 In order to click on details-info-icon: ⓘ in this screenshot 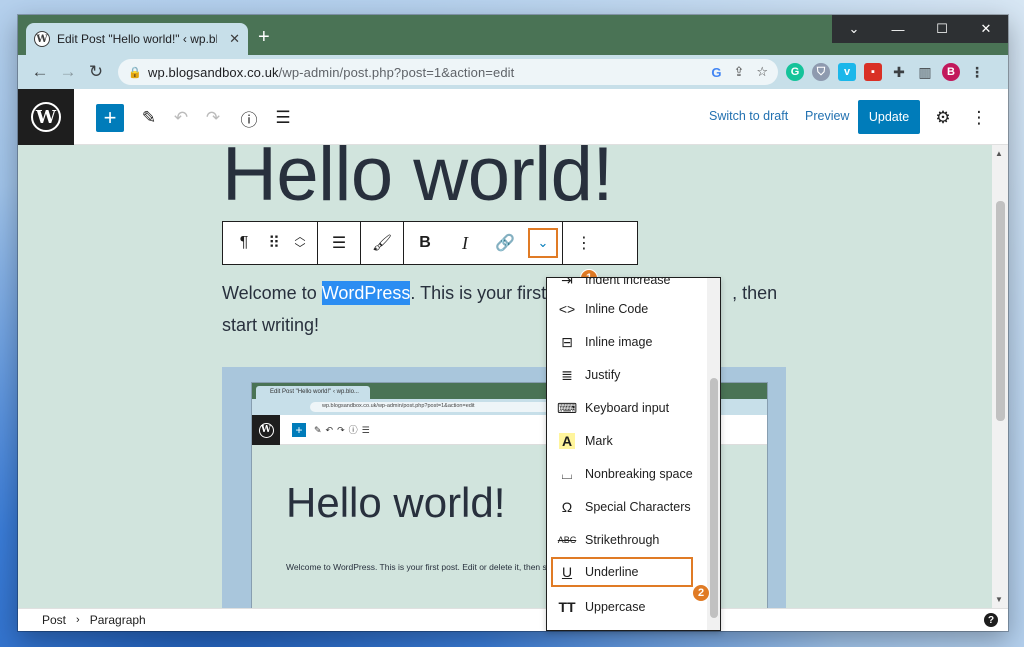, I will do `click(249, 118)`.